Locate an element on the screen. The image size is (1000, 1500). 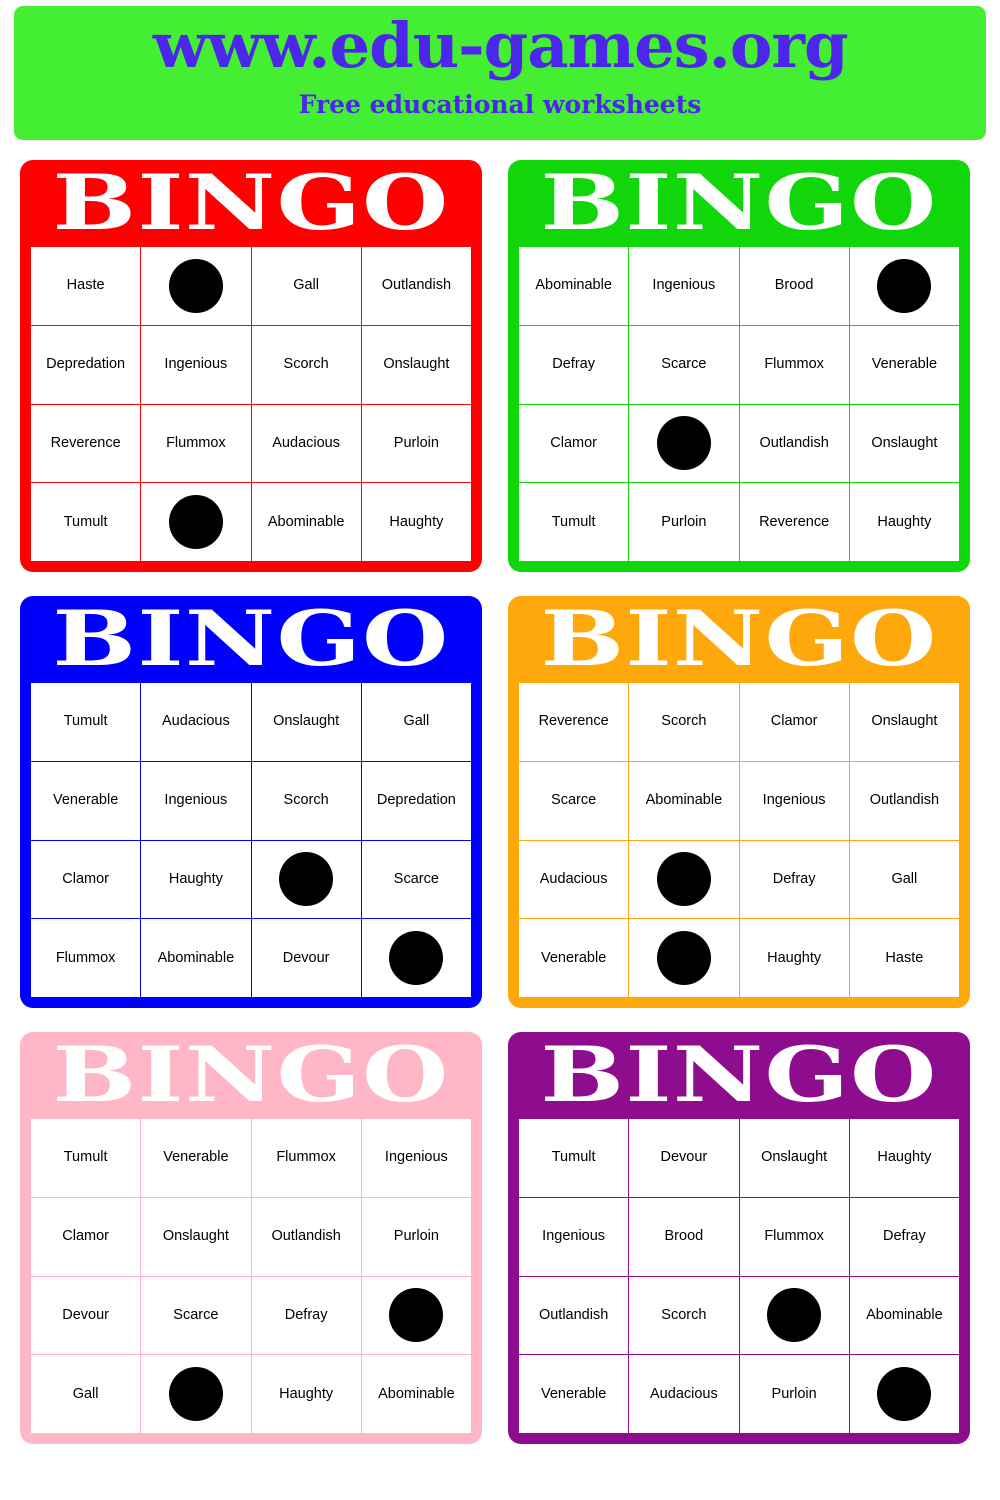
bingo-cell-label: Flummox is located at coordinates (306, 1157).